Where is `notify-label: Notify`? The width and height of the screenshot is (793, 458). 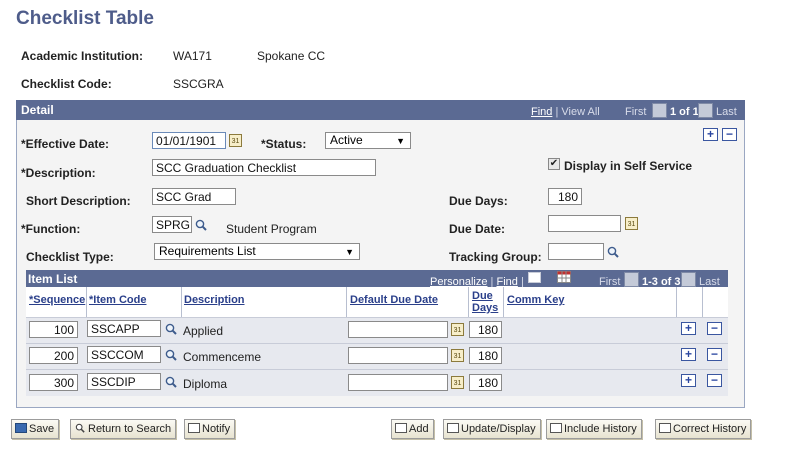
notify-label: Notify is located at coordinates (216, 429).